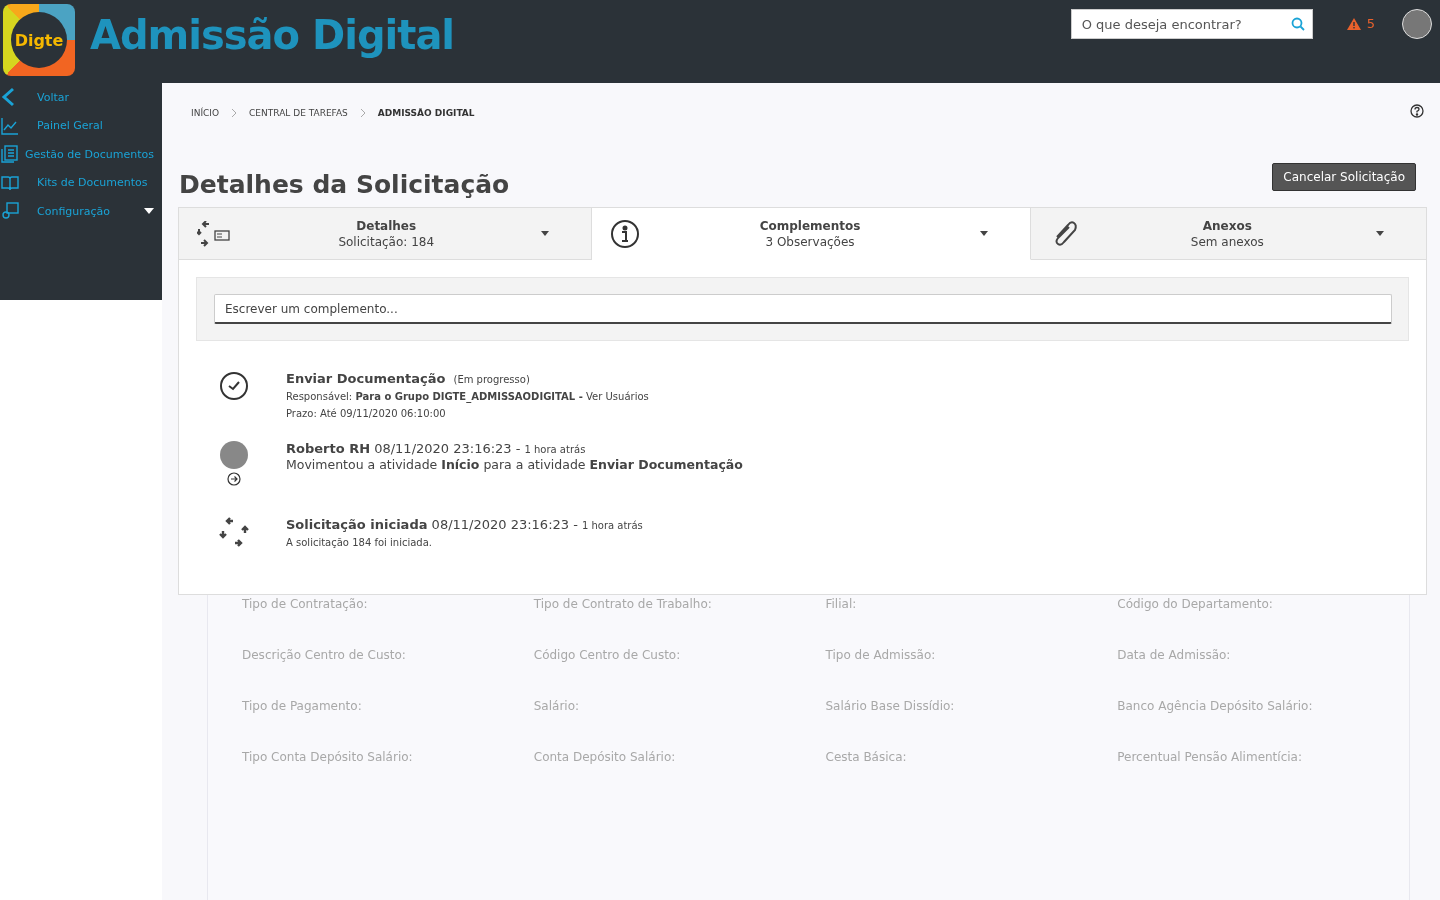 This screenshot has height=900, width=1440. I want to click on field-label: Cesta Básica:, so click(866, 758).